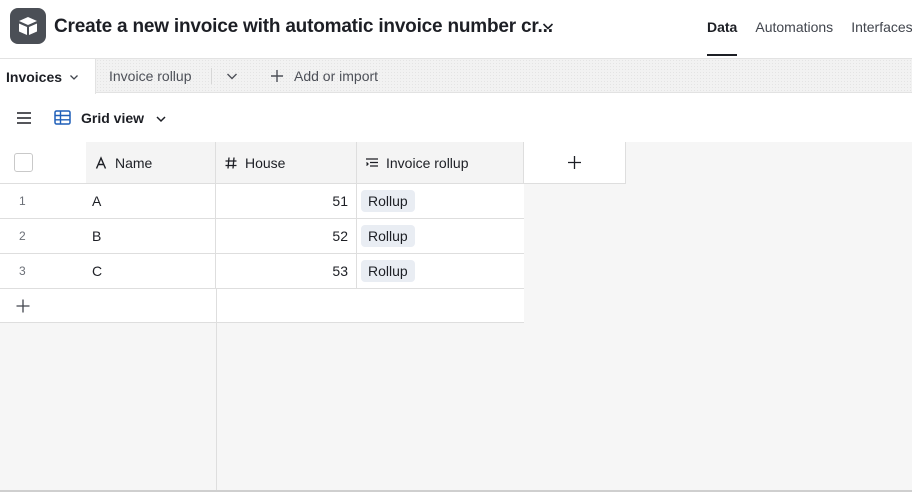  I want to click on nav-automations: Automations, so click(794, 29).